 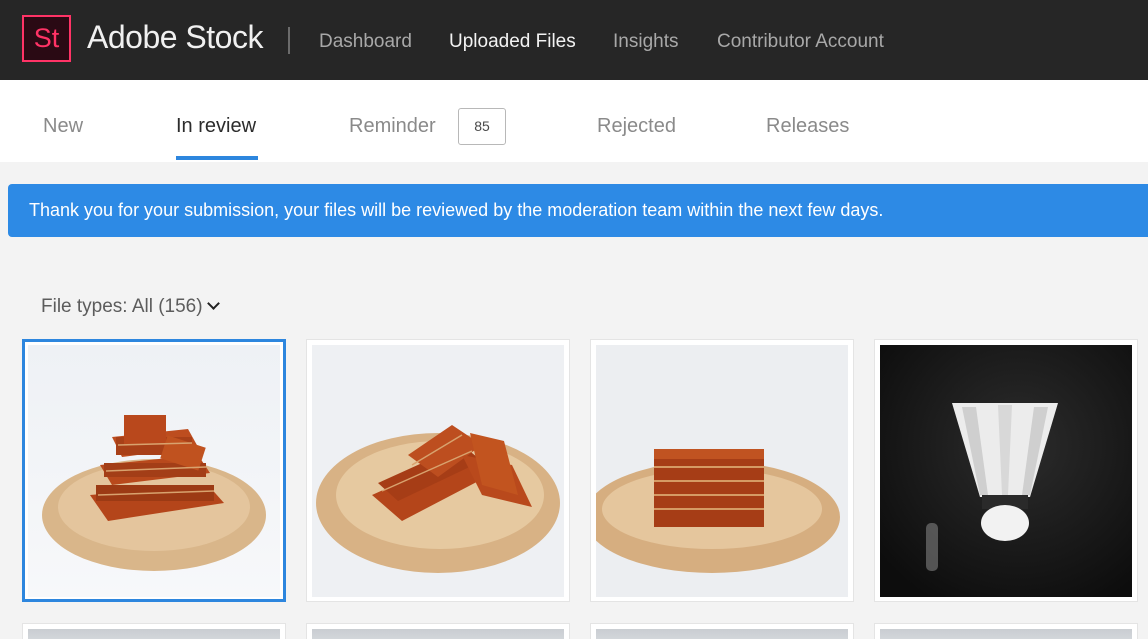 I want to click on nav-dashboard: Dashboard, so click(x=365, y=42).